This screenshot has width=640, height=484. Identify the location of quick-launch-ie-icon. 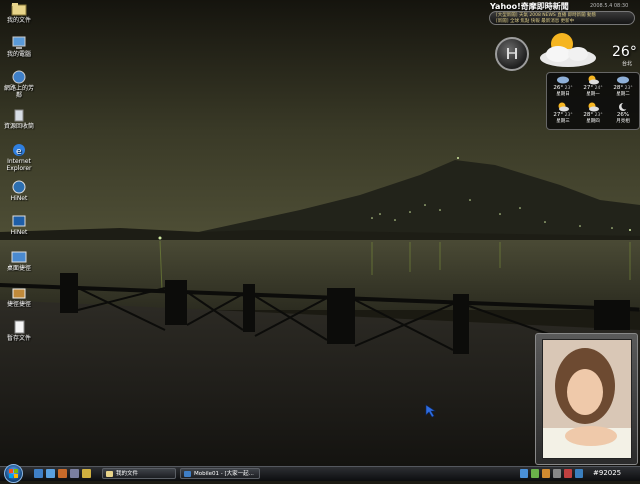
(38, 473).